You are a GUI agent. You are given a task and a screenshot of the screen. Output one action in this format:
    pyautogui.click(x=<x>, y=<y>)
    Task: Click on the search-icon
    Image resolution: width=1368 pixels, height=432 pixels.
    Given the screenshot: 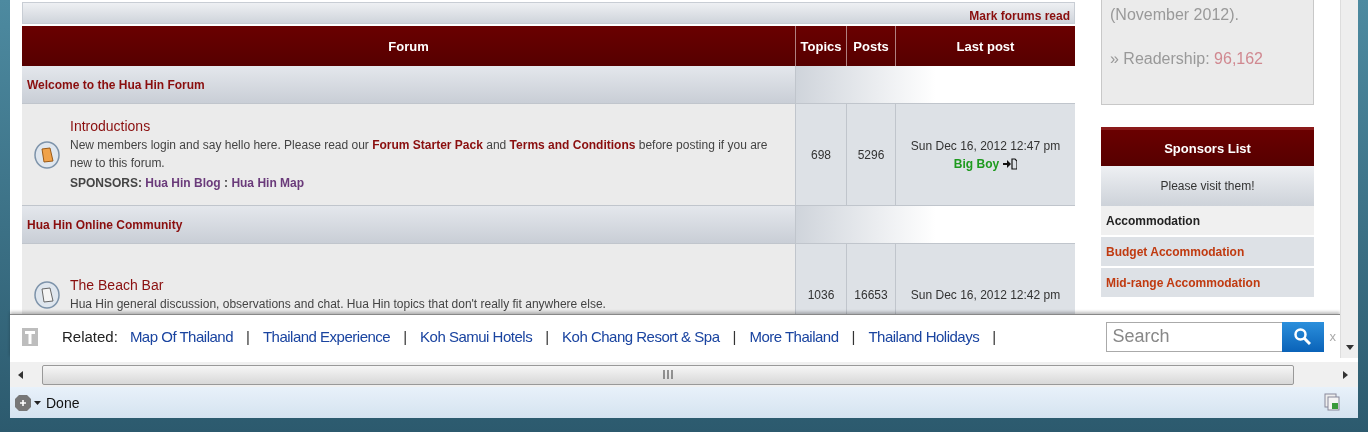 What is the action you would take?
    pyautogui.click(x=1302, y=336)
    